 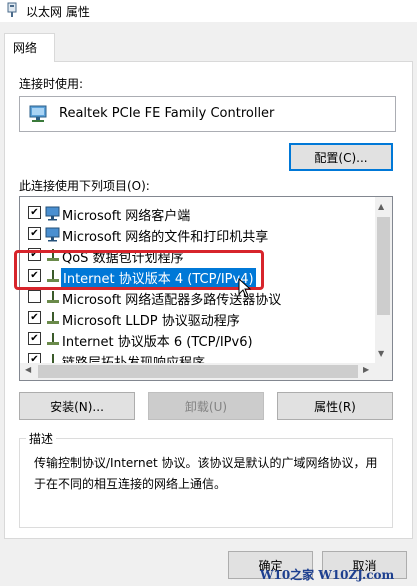 What do you see at coordinates (34, 296) in the screenshot?
I see `checkbox` at bounding box center [34, 296].